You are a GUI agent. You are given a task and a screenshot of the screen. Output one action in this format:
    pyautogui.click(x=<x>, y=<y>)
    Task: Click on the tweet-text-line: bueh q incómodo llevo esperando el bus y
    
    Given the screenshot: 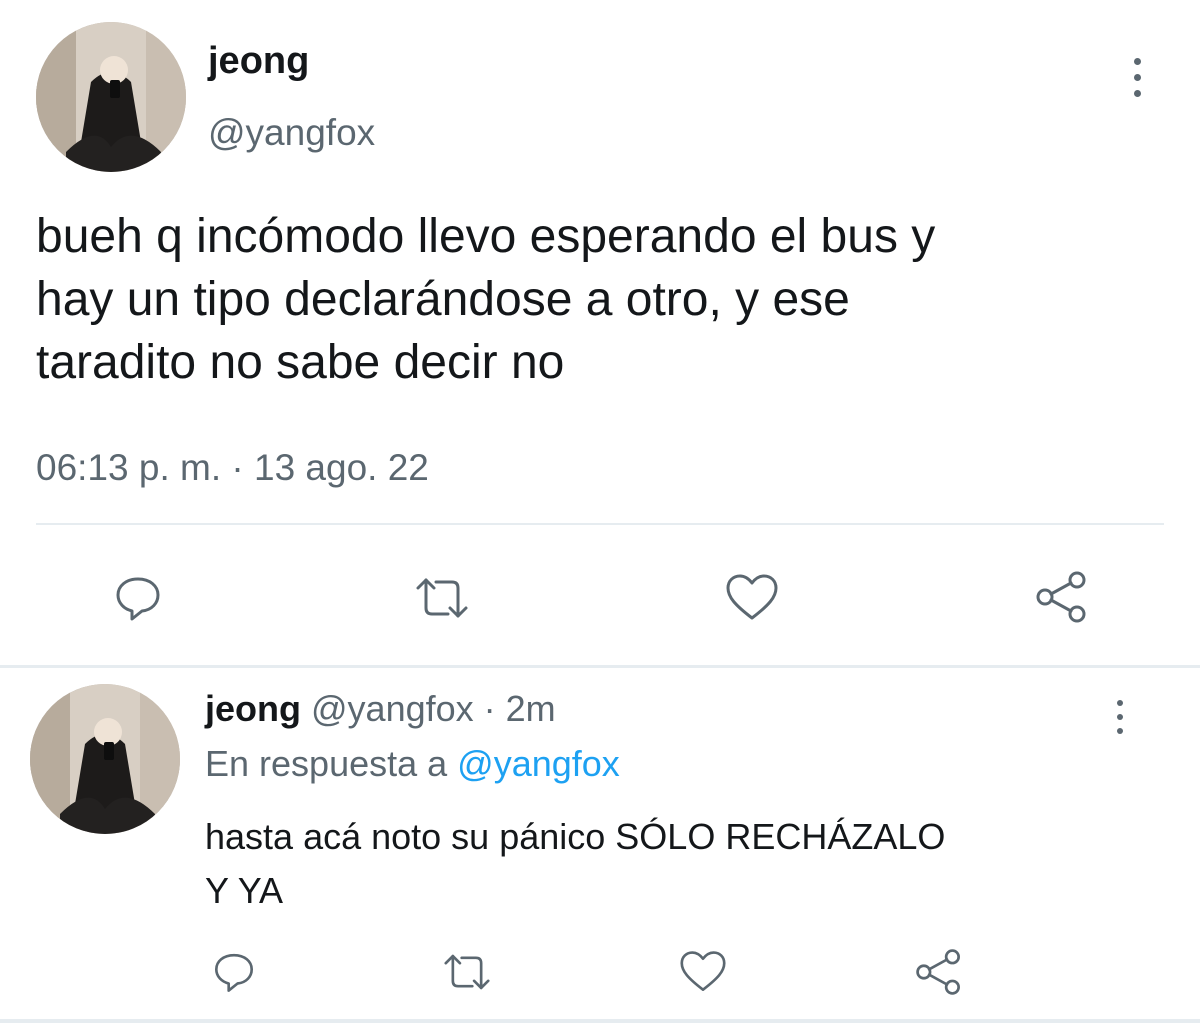 What is the action you would take?
    pyautogui.click(x=486, y=236)
    